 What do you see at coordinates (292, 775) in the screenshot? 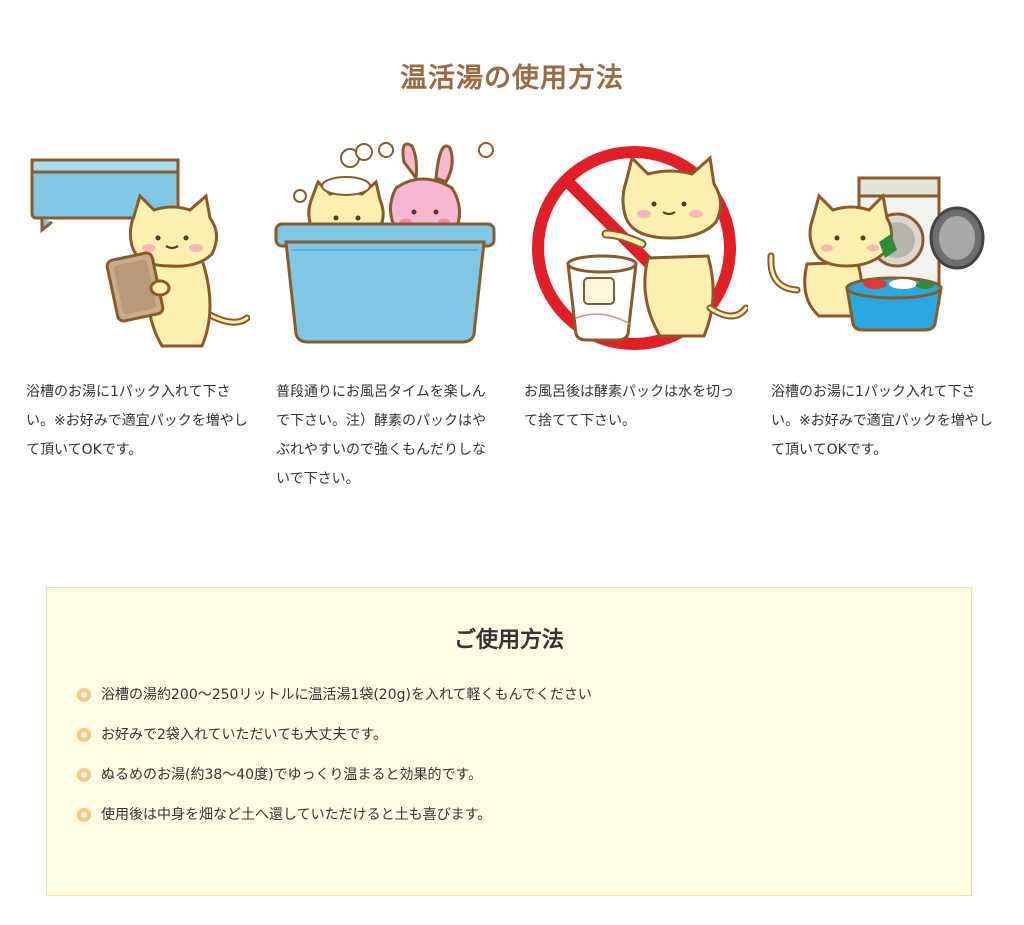
I see `list-item-text: ぬるめのお湯(約38〜40度)でゆっくり温まると効果的です。` at bounding box center [292, 775].